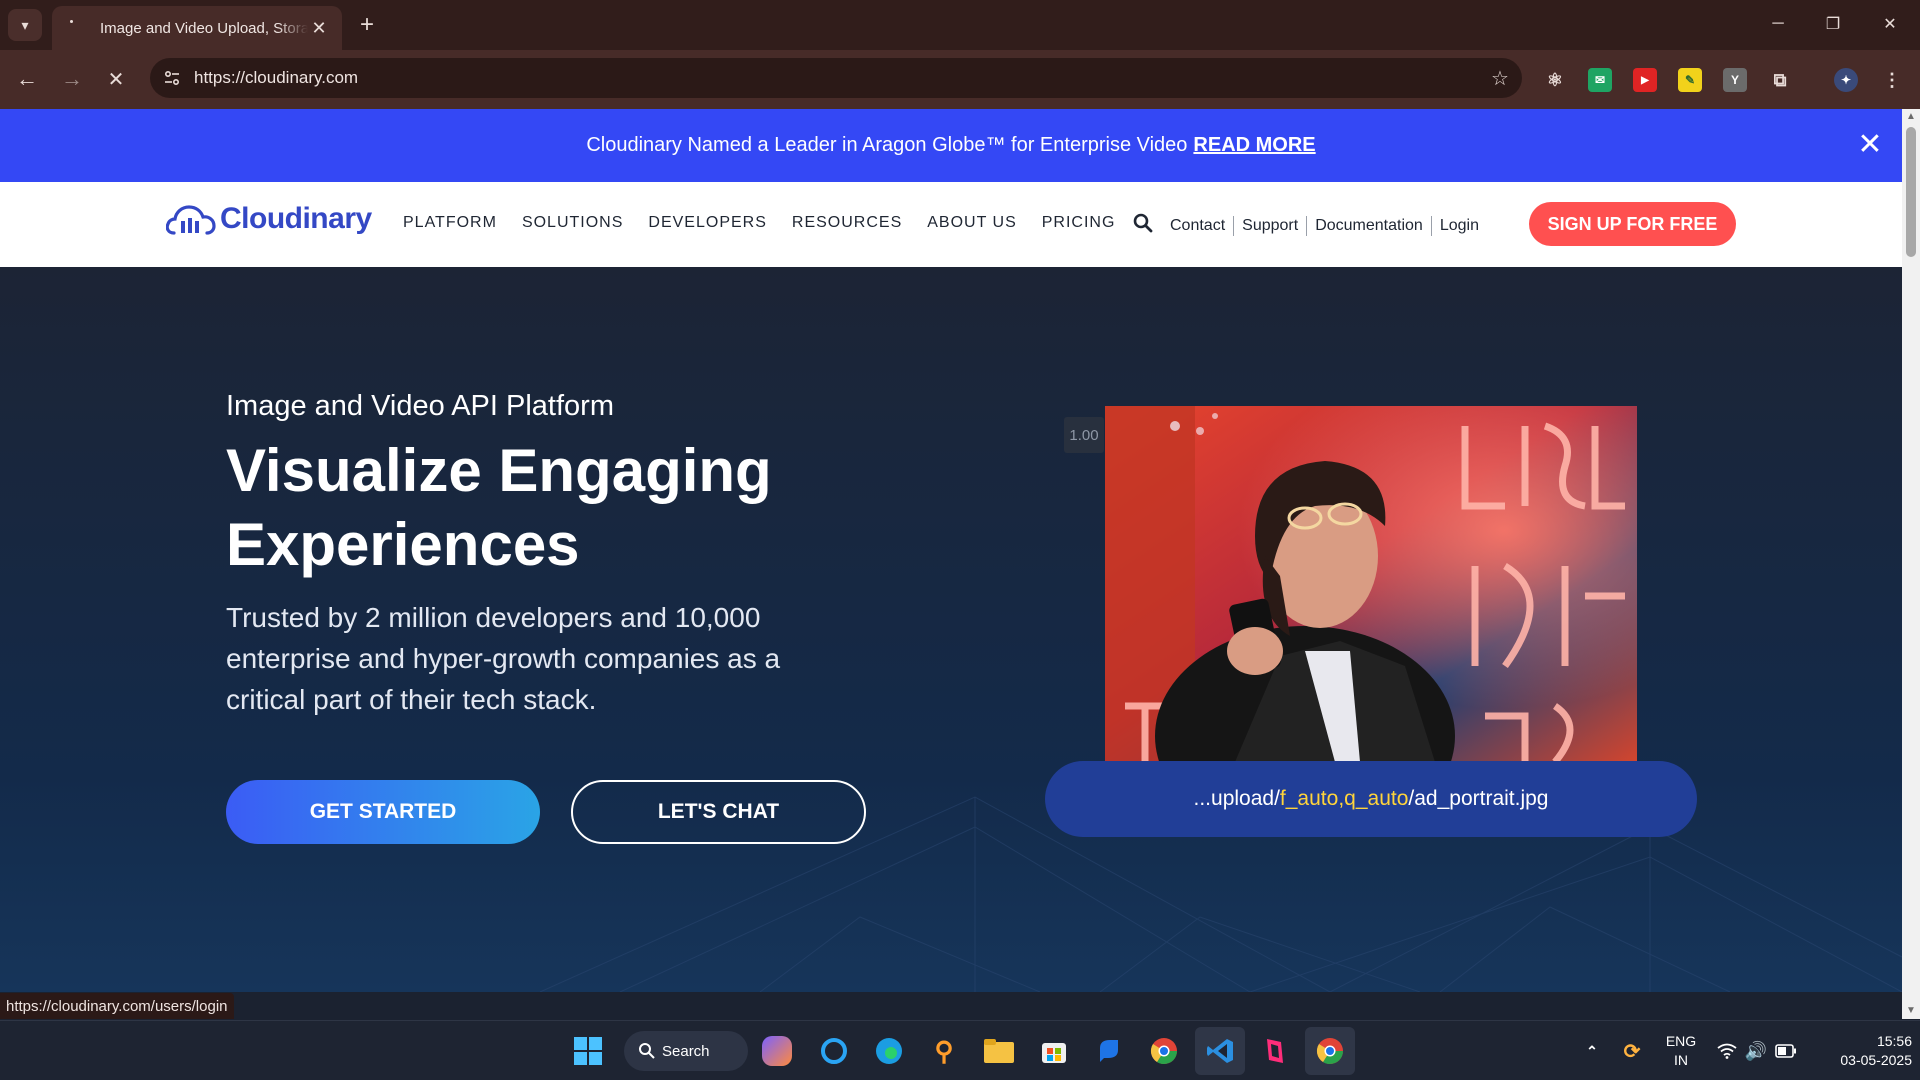 The width and height of the screenshot is (1920, 1080). Describe the element at coordinates (1735, 80) in the screenshot. I see `y-extension-icon: Y` at that location.